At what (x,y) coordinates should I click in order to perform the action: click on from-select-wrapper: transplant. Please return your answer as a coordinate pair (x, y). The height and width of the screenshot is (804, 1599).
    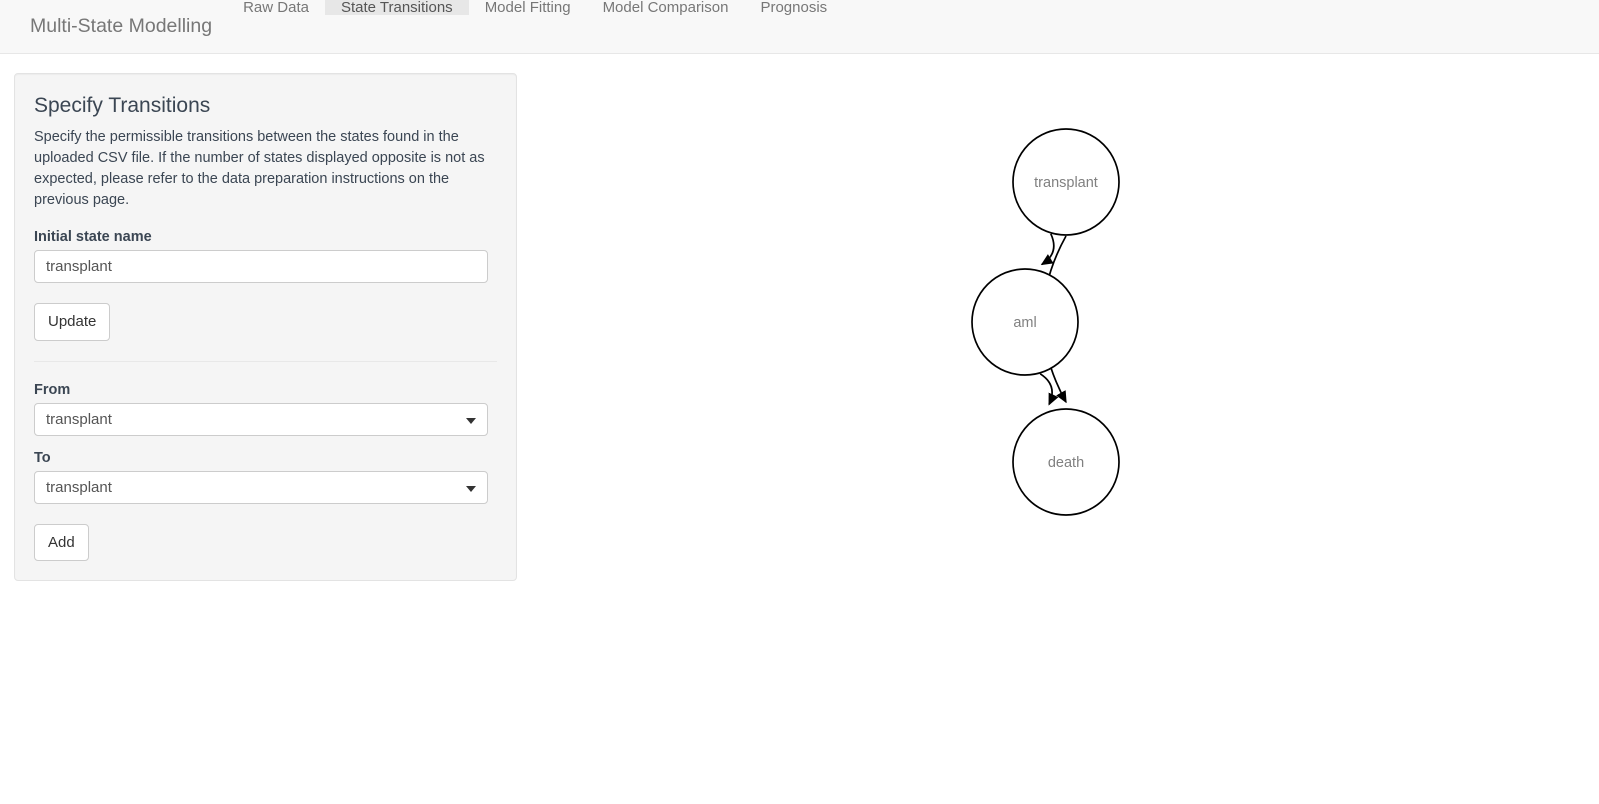
    Looking at the image, I should click on (261, 419).